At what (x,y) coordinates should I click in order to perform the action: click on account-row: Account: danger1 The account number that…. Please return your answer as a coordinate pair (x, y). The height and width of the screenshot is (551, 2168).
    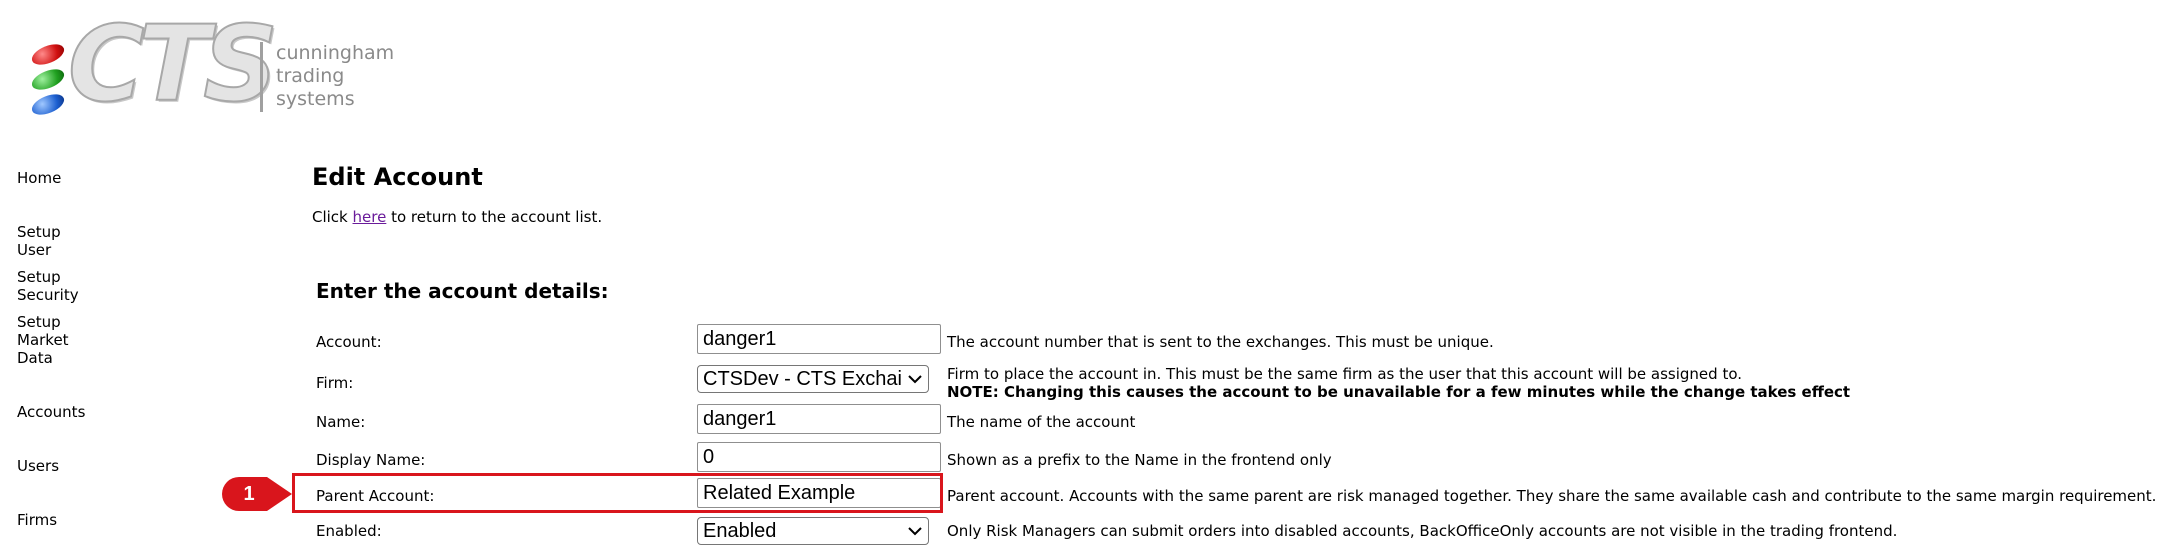
    Looking at the image, I should click on (1084, 341).